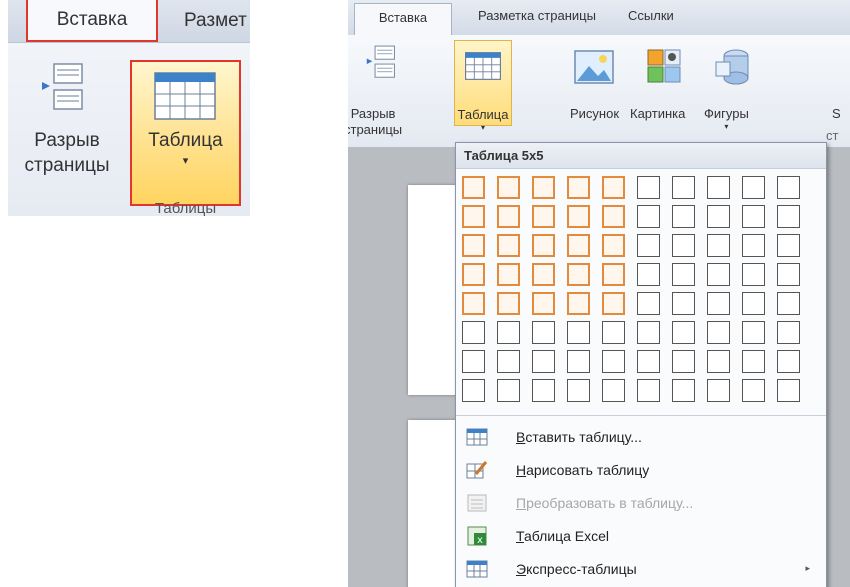 This screenshot has height=587, width=850. I want to click on menu-item-excel-table: x Таблица Excel, so click(641, 536).